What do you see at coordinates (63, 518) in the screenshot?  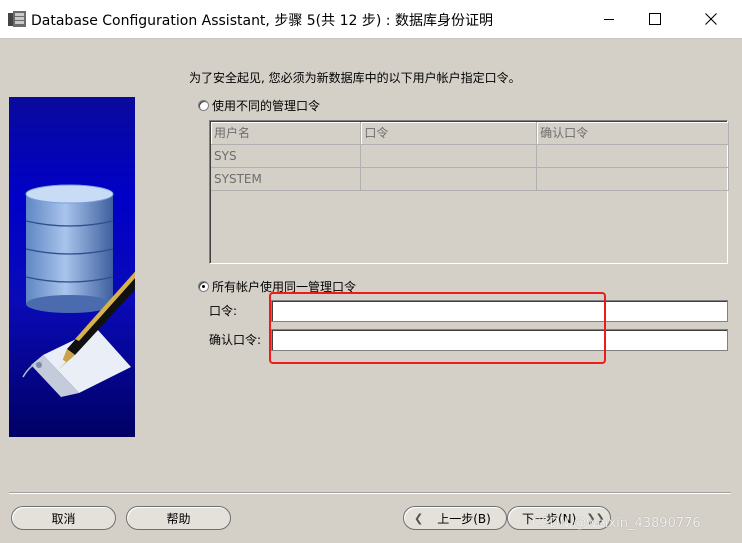 I see `cancel-button: 取消` at bounding box center [63, 518].